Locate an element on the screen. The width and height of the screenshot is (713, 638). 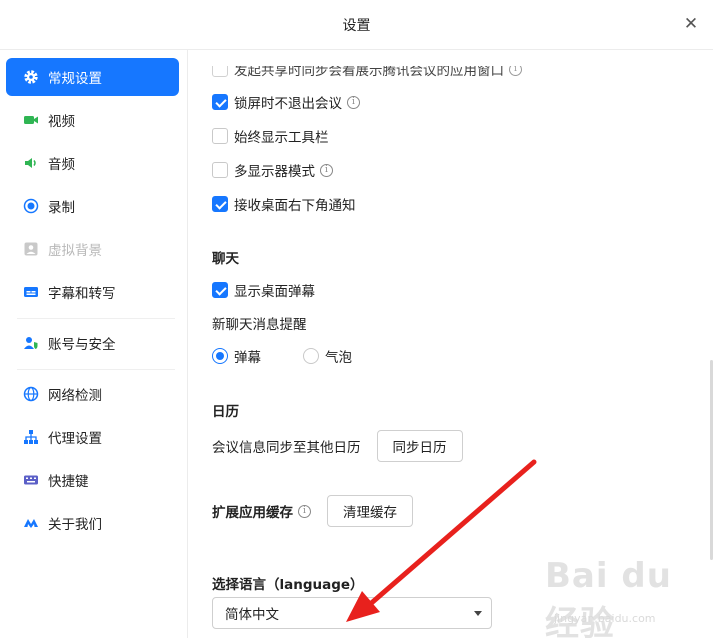
checkbox-multi-monitor is located at coordinates (220, 170).